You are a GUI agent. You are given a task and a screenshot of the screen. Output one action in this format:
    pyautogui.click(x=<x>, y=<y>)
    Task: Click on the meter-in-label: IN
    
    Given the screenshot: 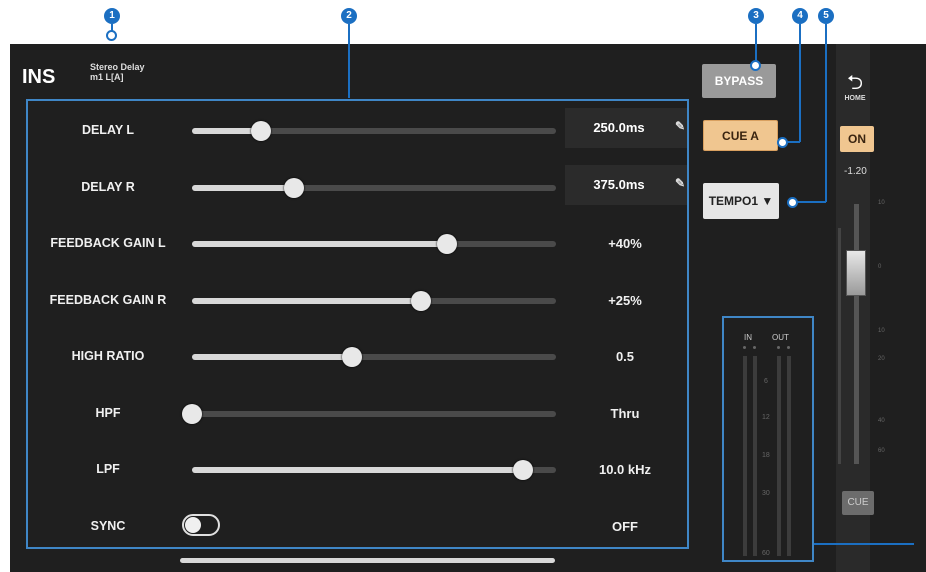 What is the action you would take?
    pyautogui.click(x=748, y=337)
    